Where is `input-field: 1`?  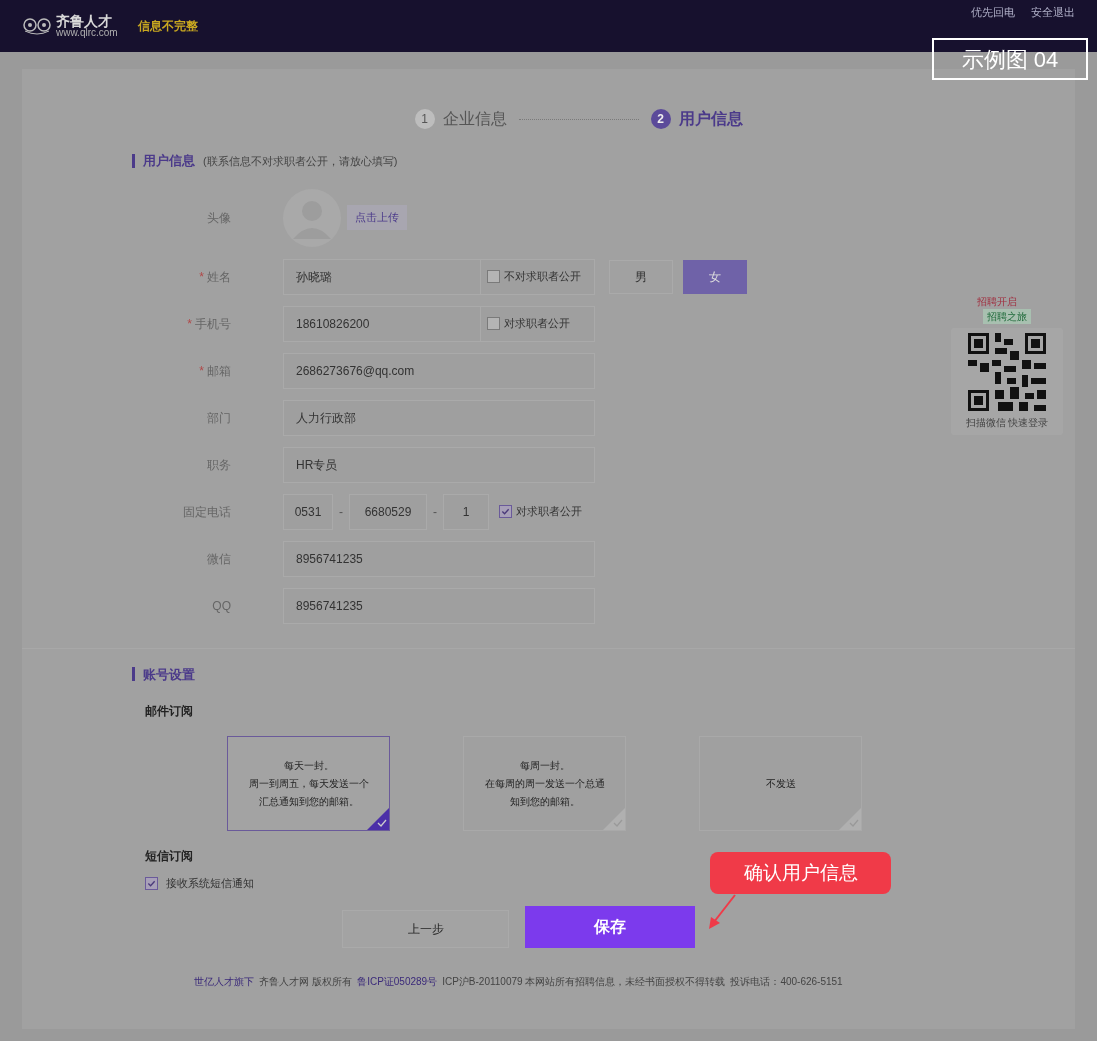 input-field: 1 is located at coordinates (466, 511).